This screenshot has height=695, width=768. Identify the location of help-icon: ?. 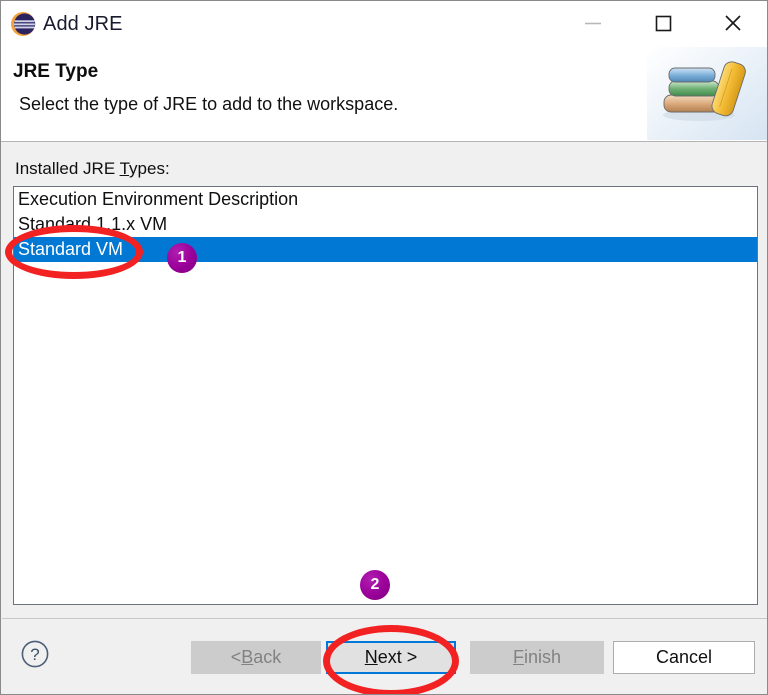
(35, 654).